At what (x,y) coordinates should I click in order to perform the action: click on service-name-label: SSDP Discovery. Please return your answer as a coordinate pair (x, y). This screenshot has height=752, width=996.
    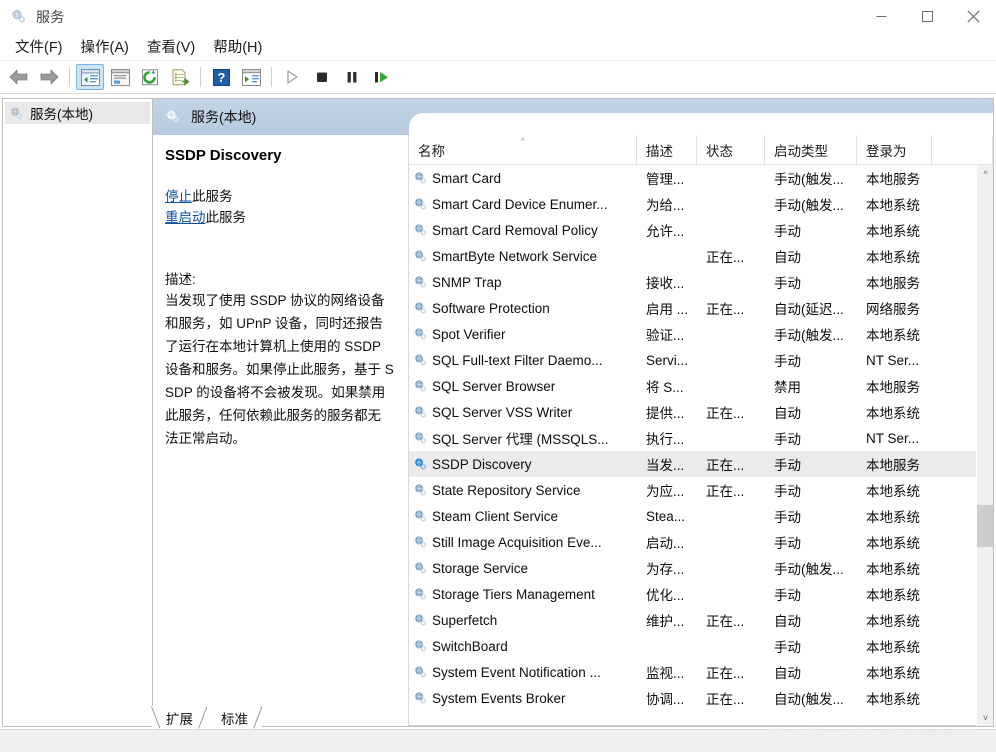
    Looking at the image, I should click on (482, 464).